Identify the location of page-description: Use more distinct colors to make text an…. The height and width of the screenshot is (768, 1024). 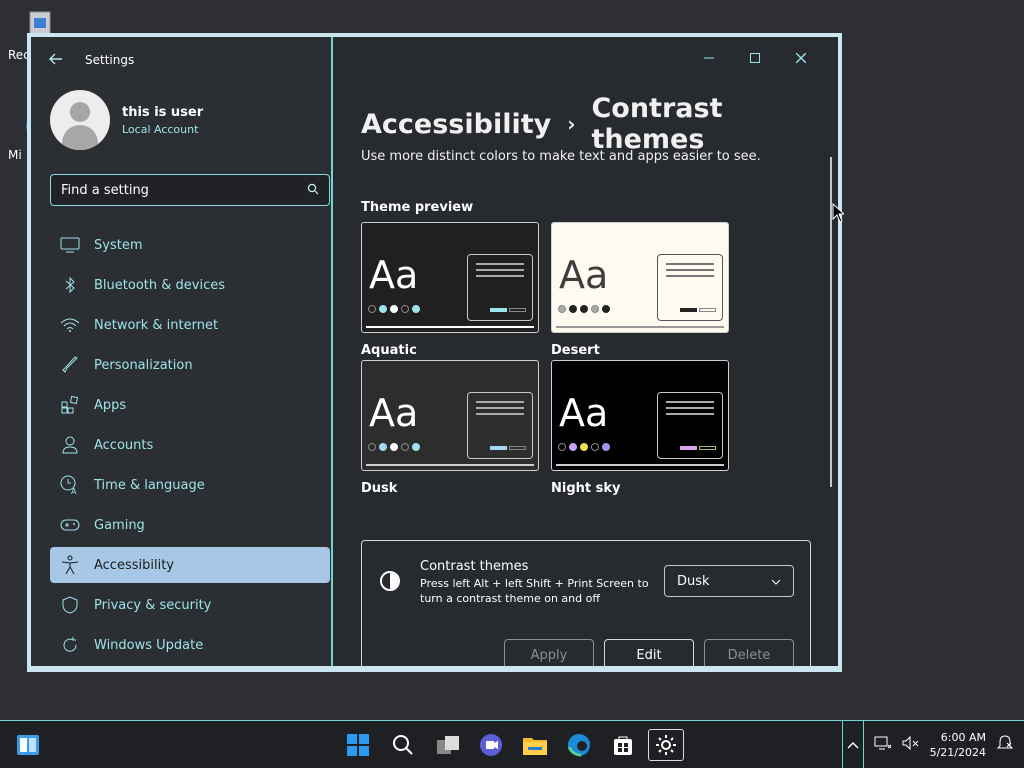
(561, 156).